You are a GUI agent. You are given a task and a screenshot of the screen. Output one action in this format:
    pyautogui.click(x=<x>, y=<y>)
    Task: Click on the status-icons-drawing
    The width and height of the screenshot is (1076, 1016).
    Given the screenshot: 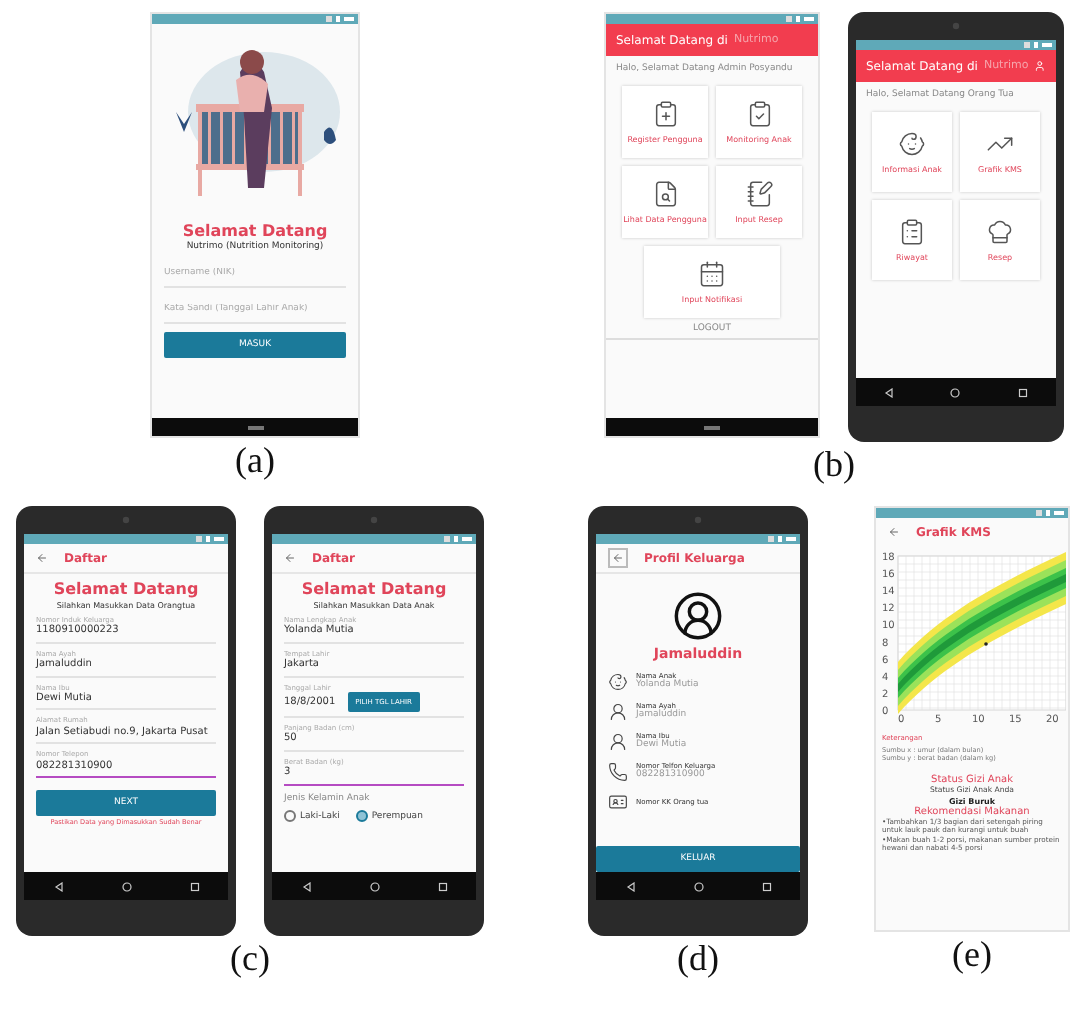 What is the action you would take?
    pyautogui.click(x=1038, y=45)
    